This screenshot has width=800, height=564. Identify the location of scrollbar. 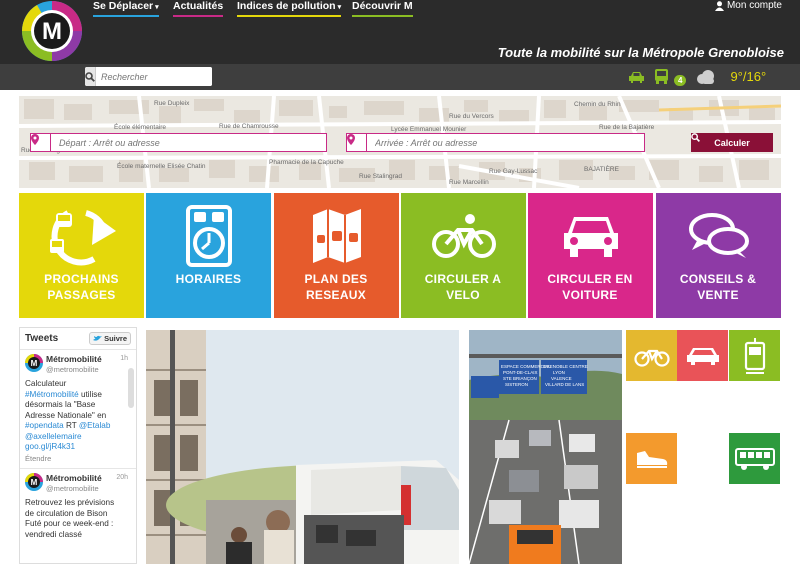
(131, 388).